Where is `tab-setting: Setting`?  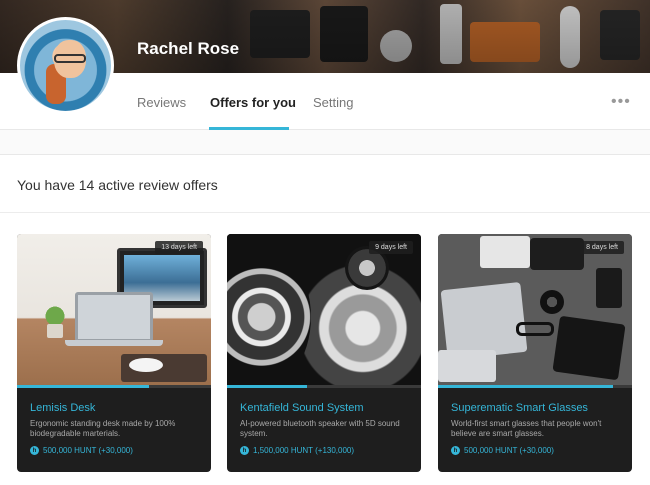
tab-setting: Setting is located at coordinates (333, 102).